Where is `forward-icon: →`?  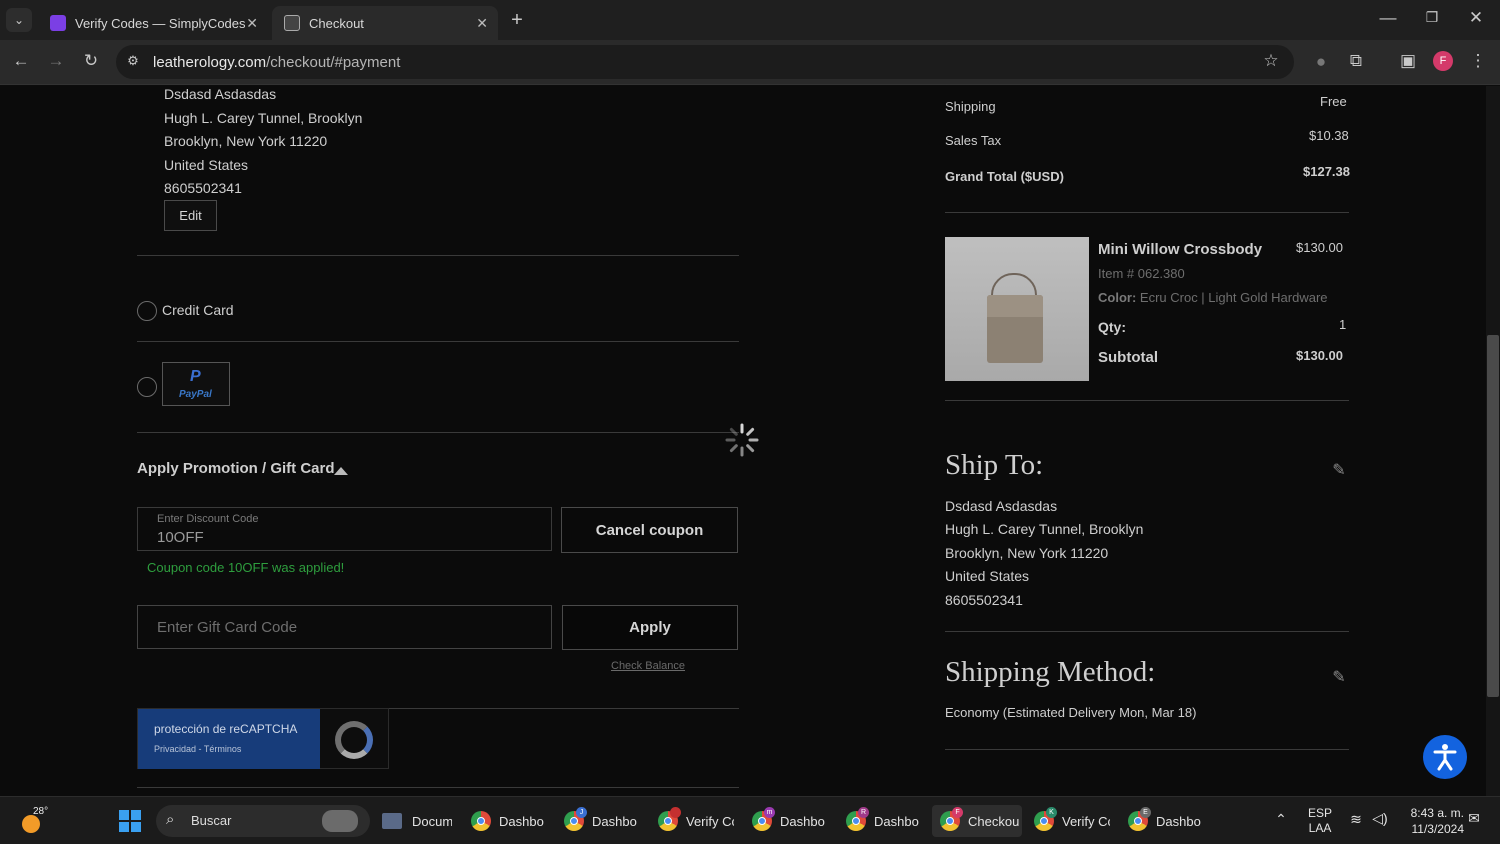 forward-icon: → is located at coordinates (56, 61).